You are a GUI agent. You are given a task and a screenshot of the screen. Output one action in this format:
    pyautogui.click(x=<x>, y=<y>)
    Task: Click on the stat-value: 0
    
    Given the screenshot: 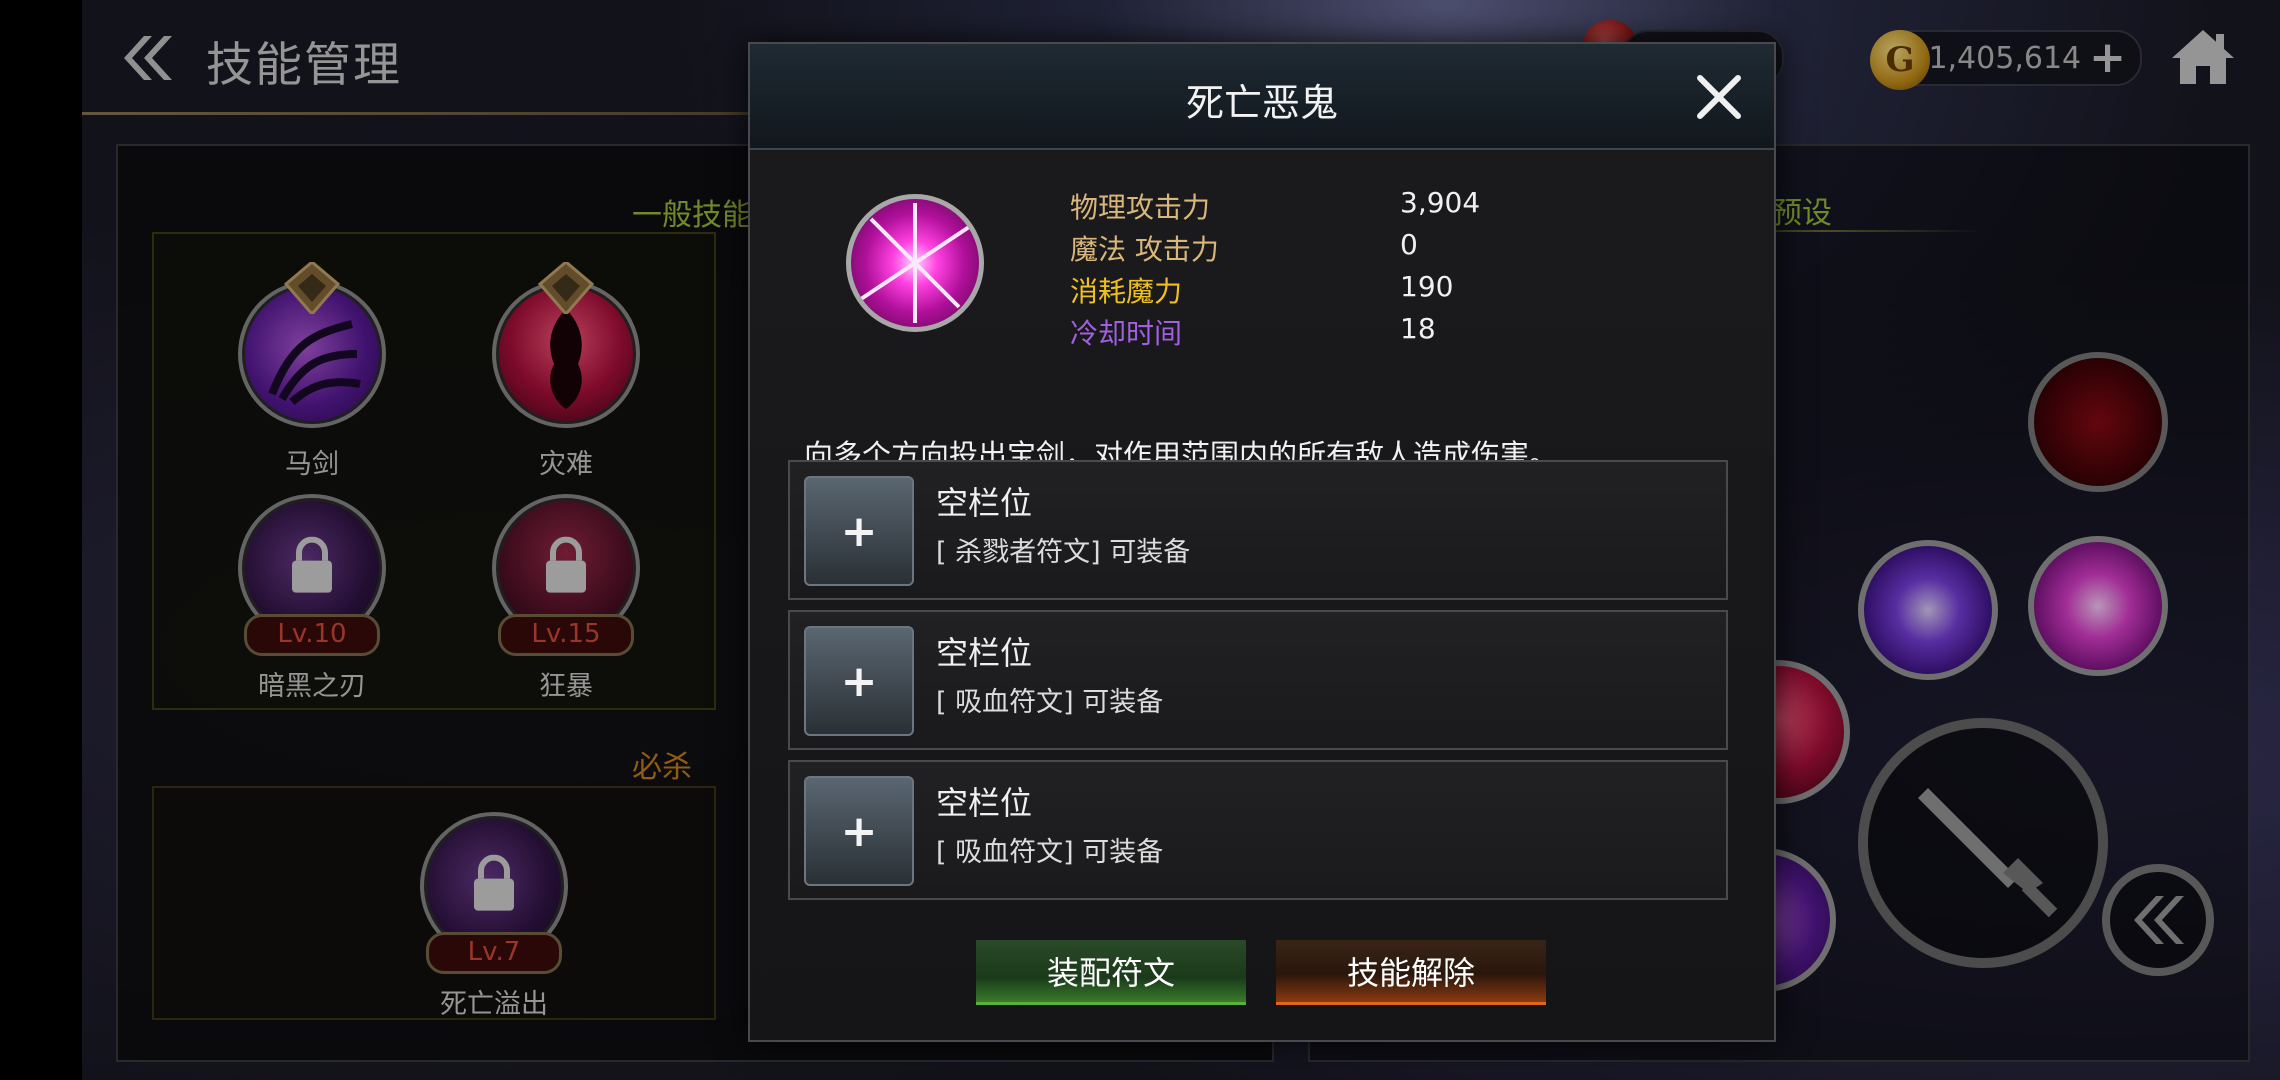 What is the action you would take?
    pyautogui.click(x=1409, y=244)
    